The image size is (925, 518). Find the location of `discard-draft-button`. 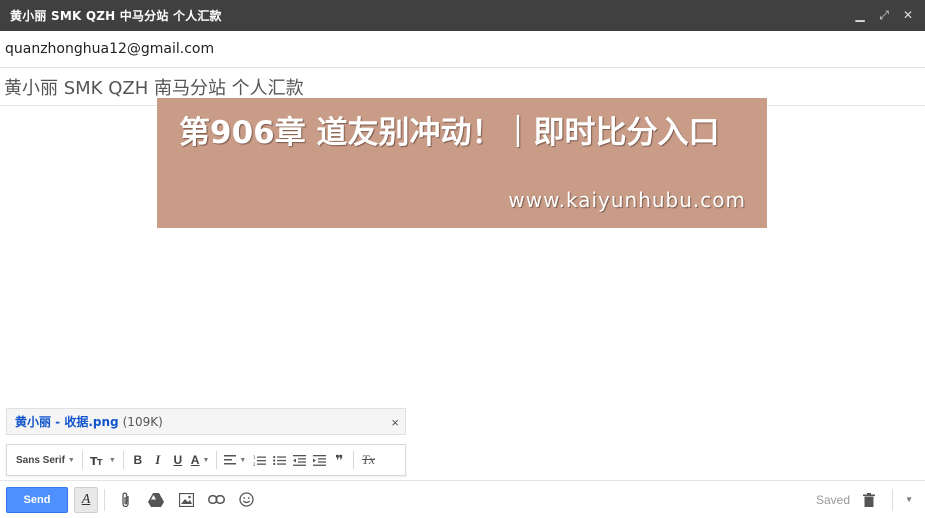

discard-draft-button is located at coordinates (869, 499).